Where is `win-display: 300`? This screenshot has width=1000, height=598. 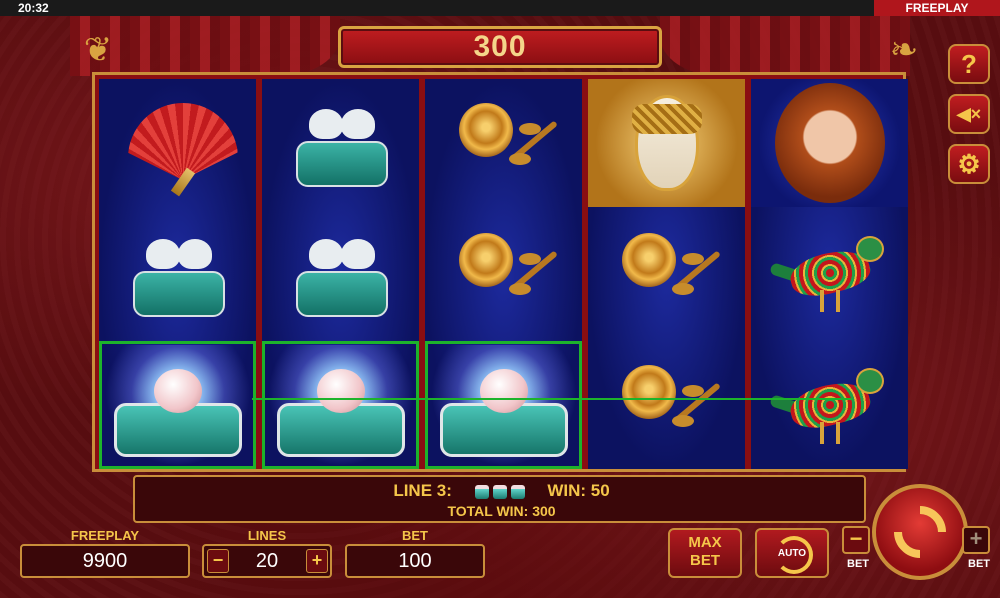 win-display: 300 is located at coordinates (500, 47).